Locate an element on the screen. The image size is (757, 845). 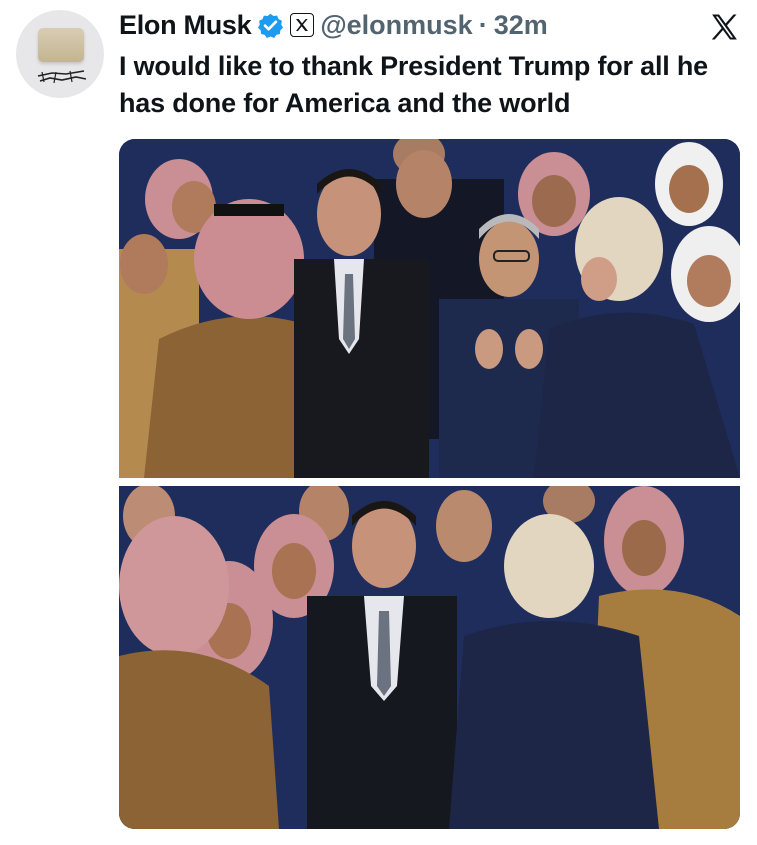
verified-badge-icon is located at coordinates (271, 25).